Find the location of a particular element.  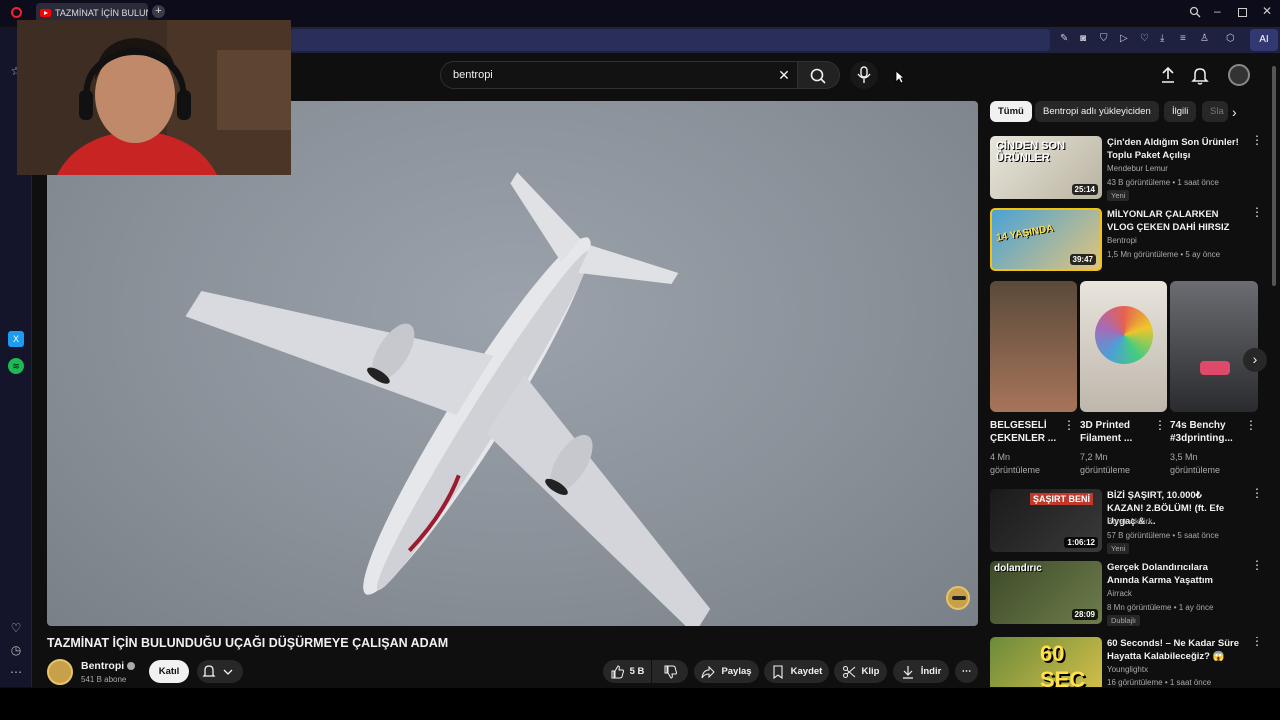

shorts-next-chevron-icon: › is located at coordinates (1255, 360).